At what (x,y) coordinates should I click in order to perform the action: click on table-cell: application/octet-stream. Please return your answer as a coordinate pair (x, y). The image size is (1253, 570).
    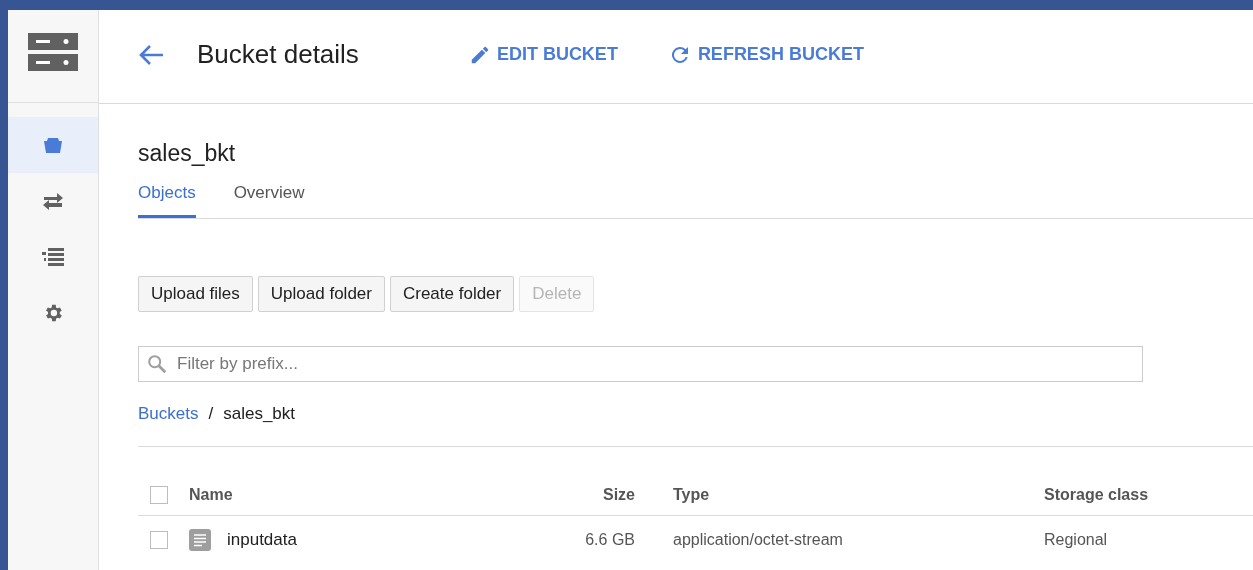
    Looking at the image, I should click on (758, 540).